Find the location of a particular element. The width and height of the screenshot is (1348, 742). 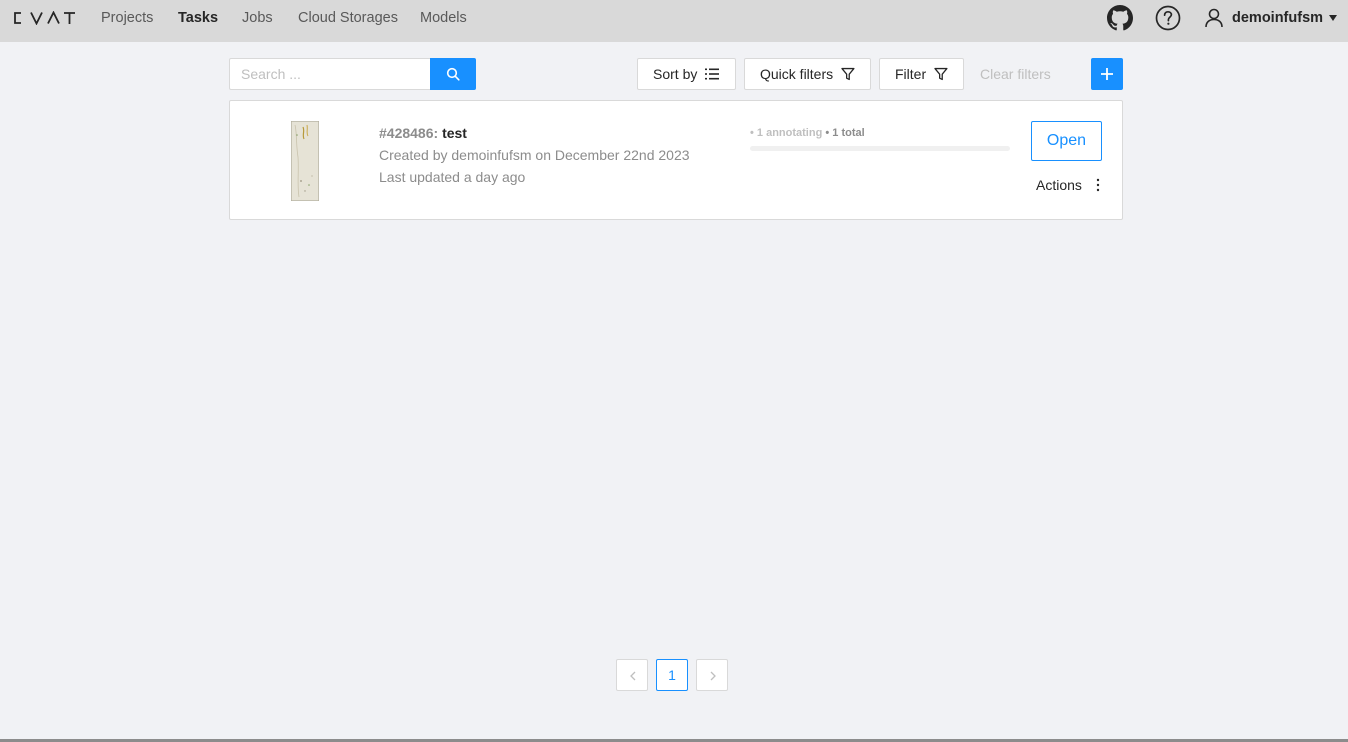

sort-list-icon is located at coordinates (712, 74).